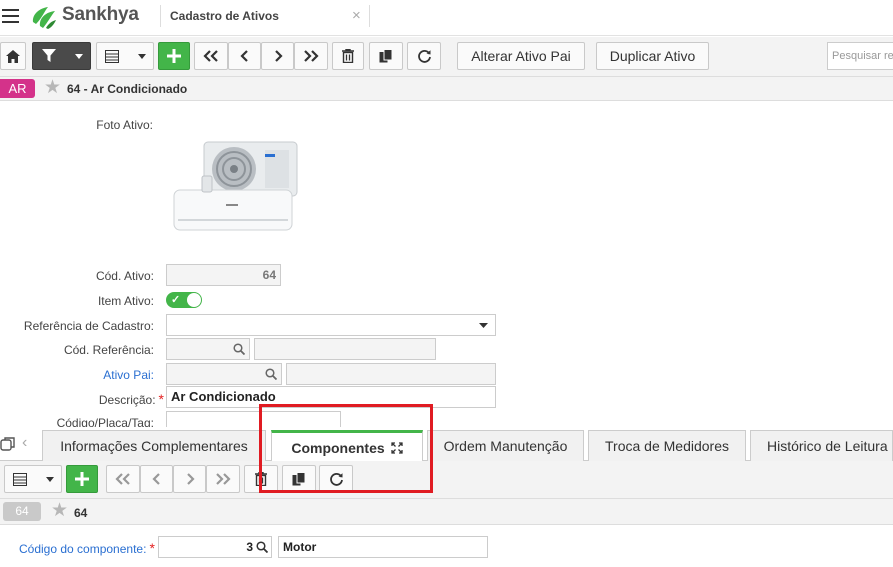  I want to click on tab-informacoes-complementares: Informações Complementares, so click(154, 445).